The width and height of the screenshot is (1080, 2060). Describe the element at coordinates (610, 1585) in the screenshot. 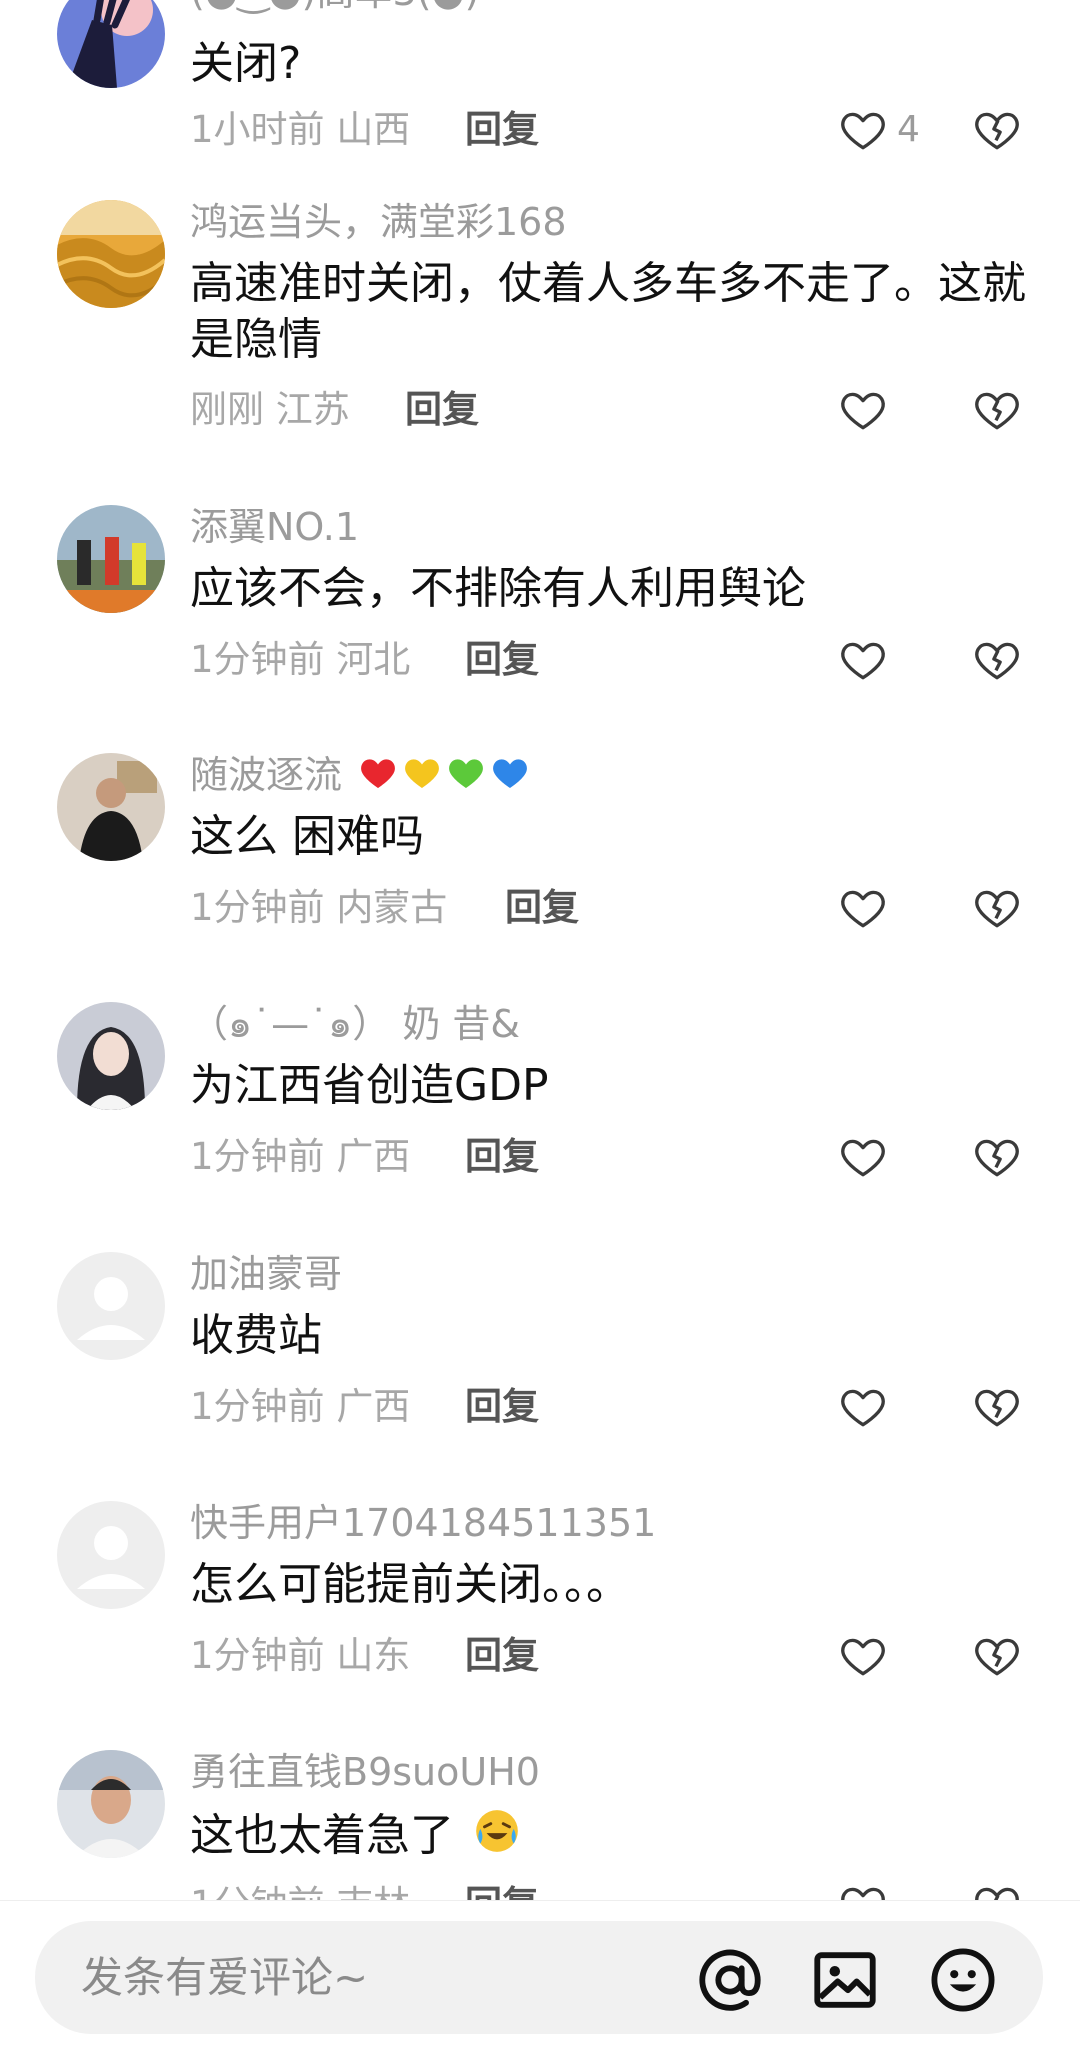

I see `comment-text: 怎么可能提前关闭。。。` at that location.